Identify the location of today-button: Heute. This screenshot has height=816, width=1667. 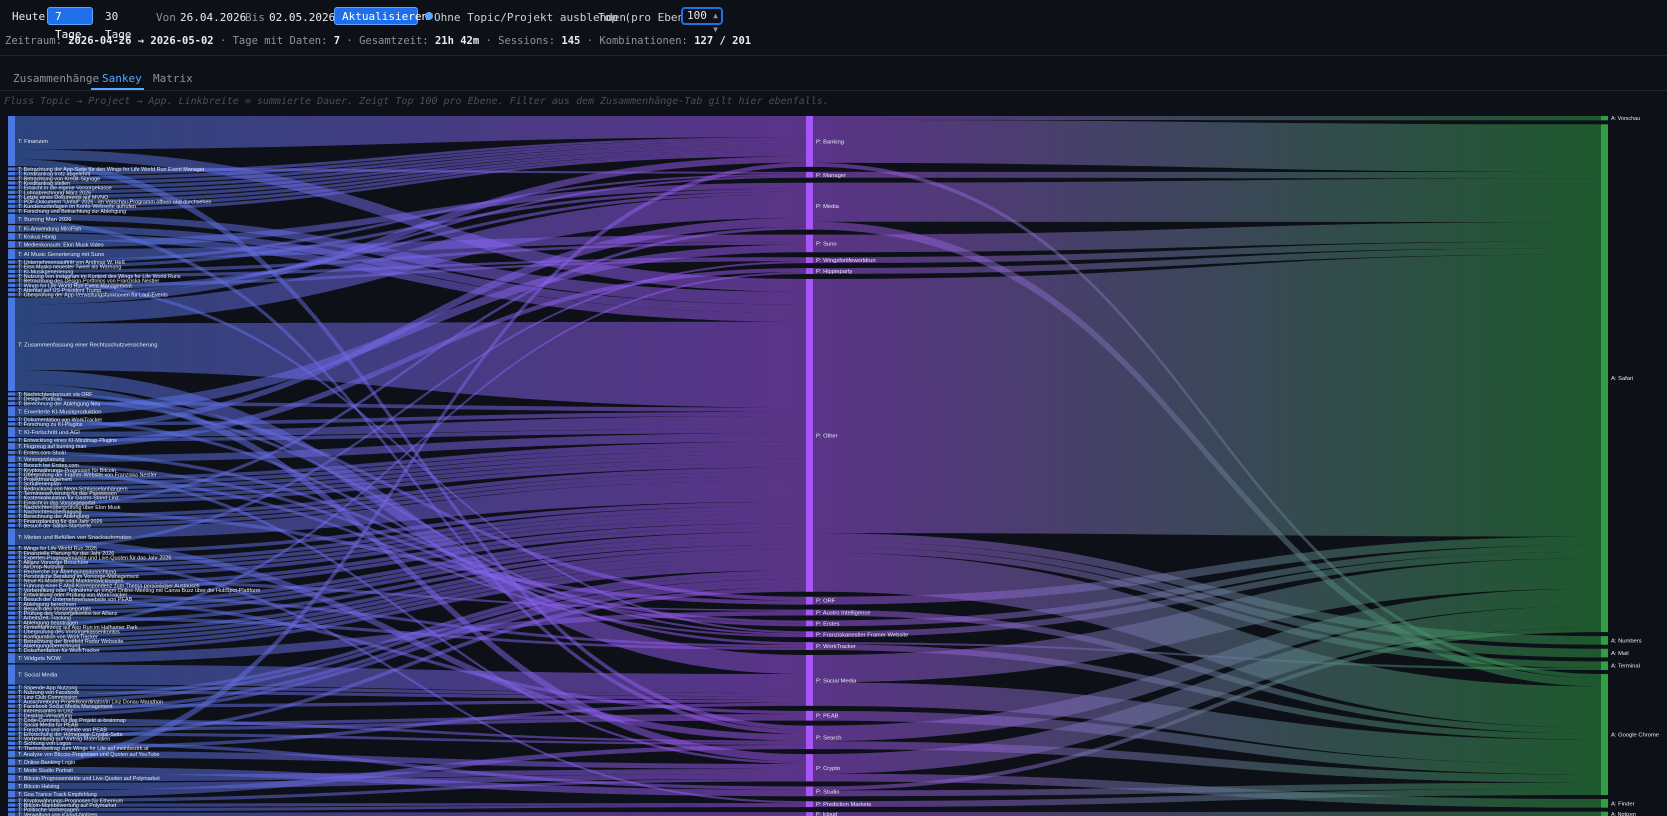
(24, 16).